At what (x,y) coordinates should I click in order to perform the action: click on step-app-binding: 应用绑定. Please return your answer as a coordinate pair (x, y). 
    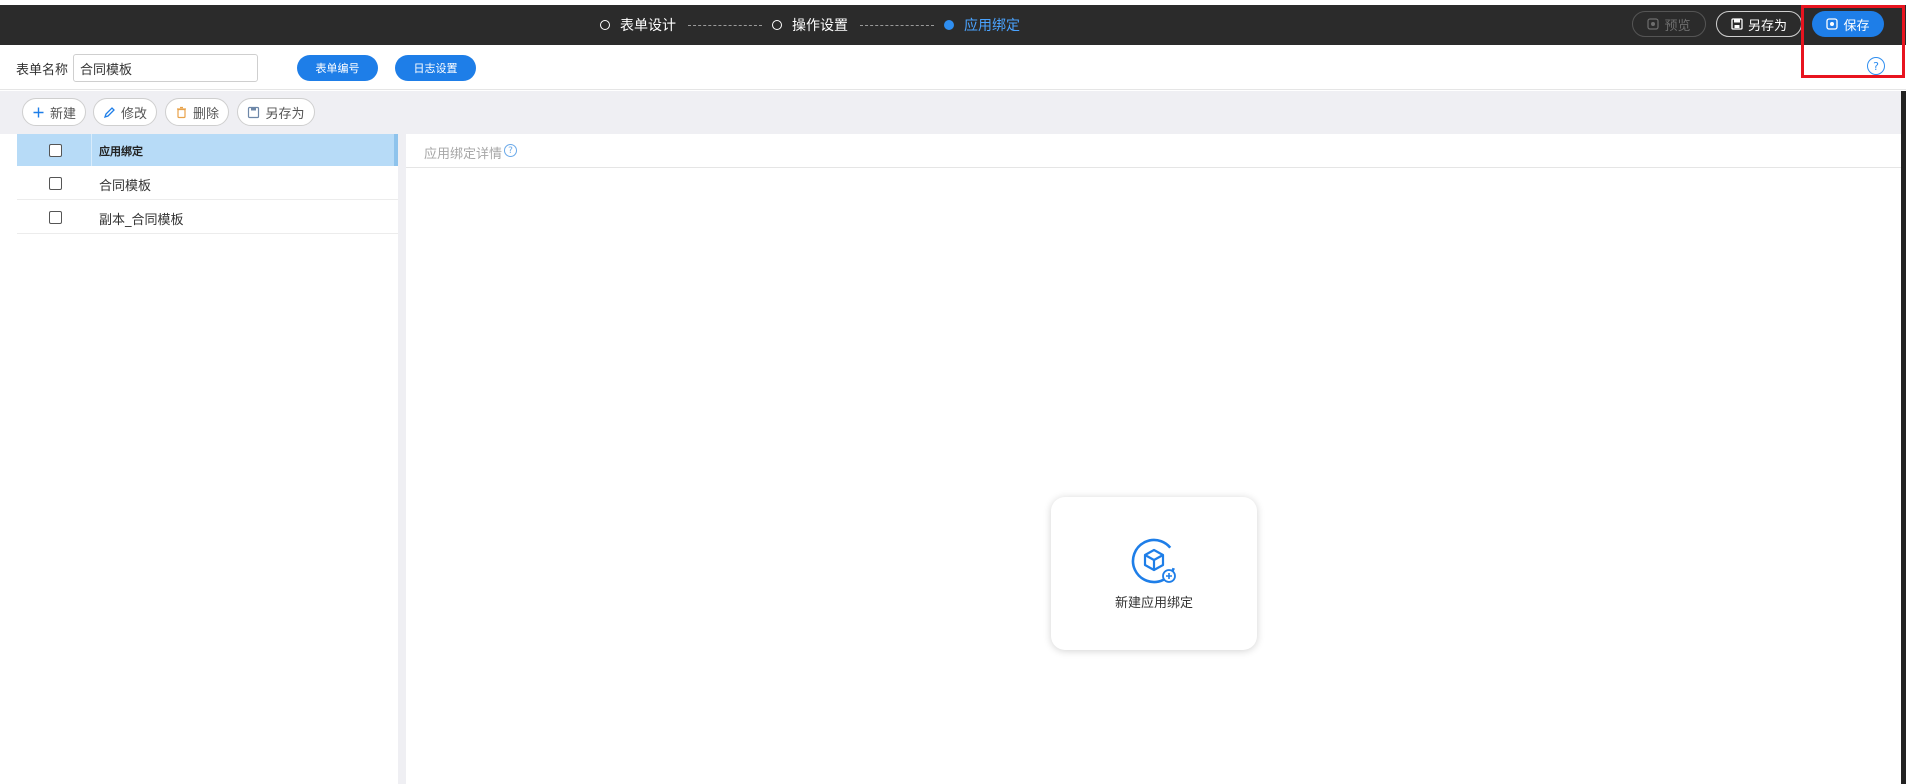
    Looking at the image, I should click on (982, 25).